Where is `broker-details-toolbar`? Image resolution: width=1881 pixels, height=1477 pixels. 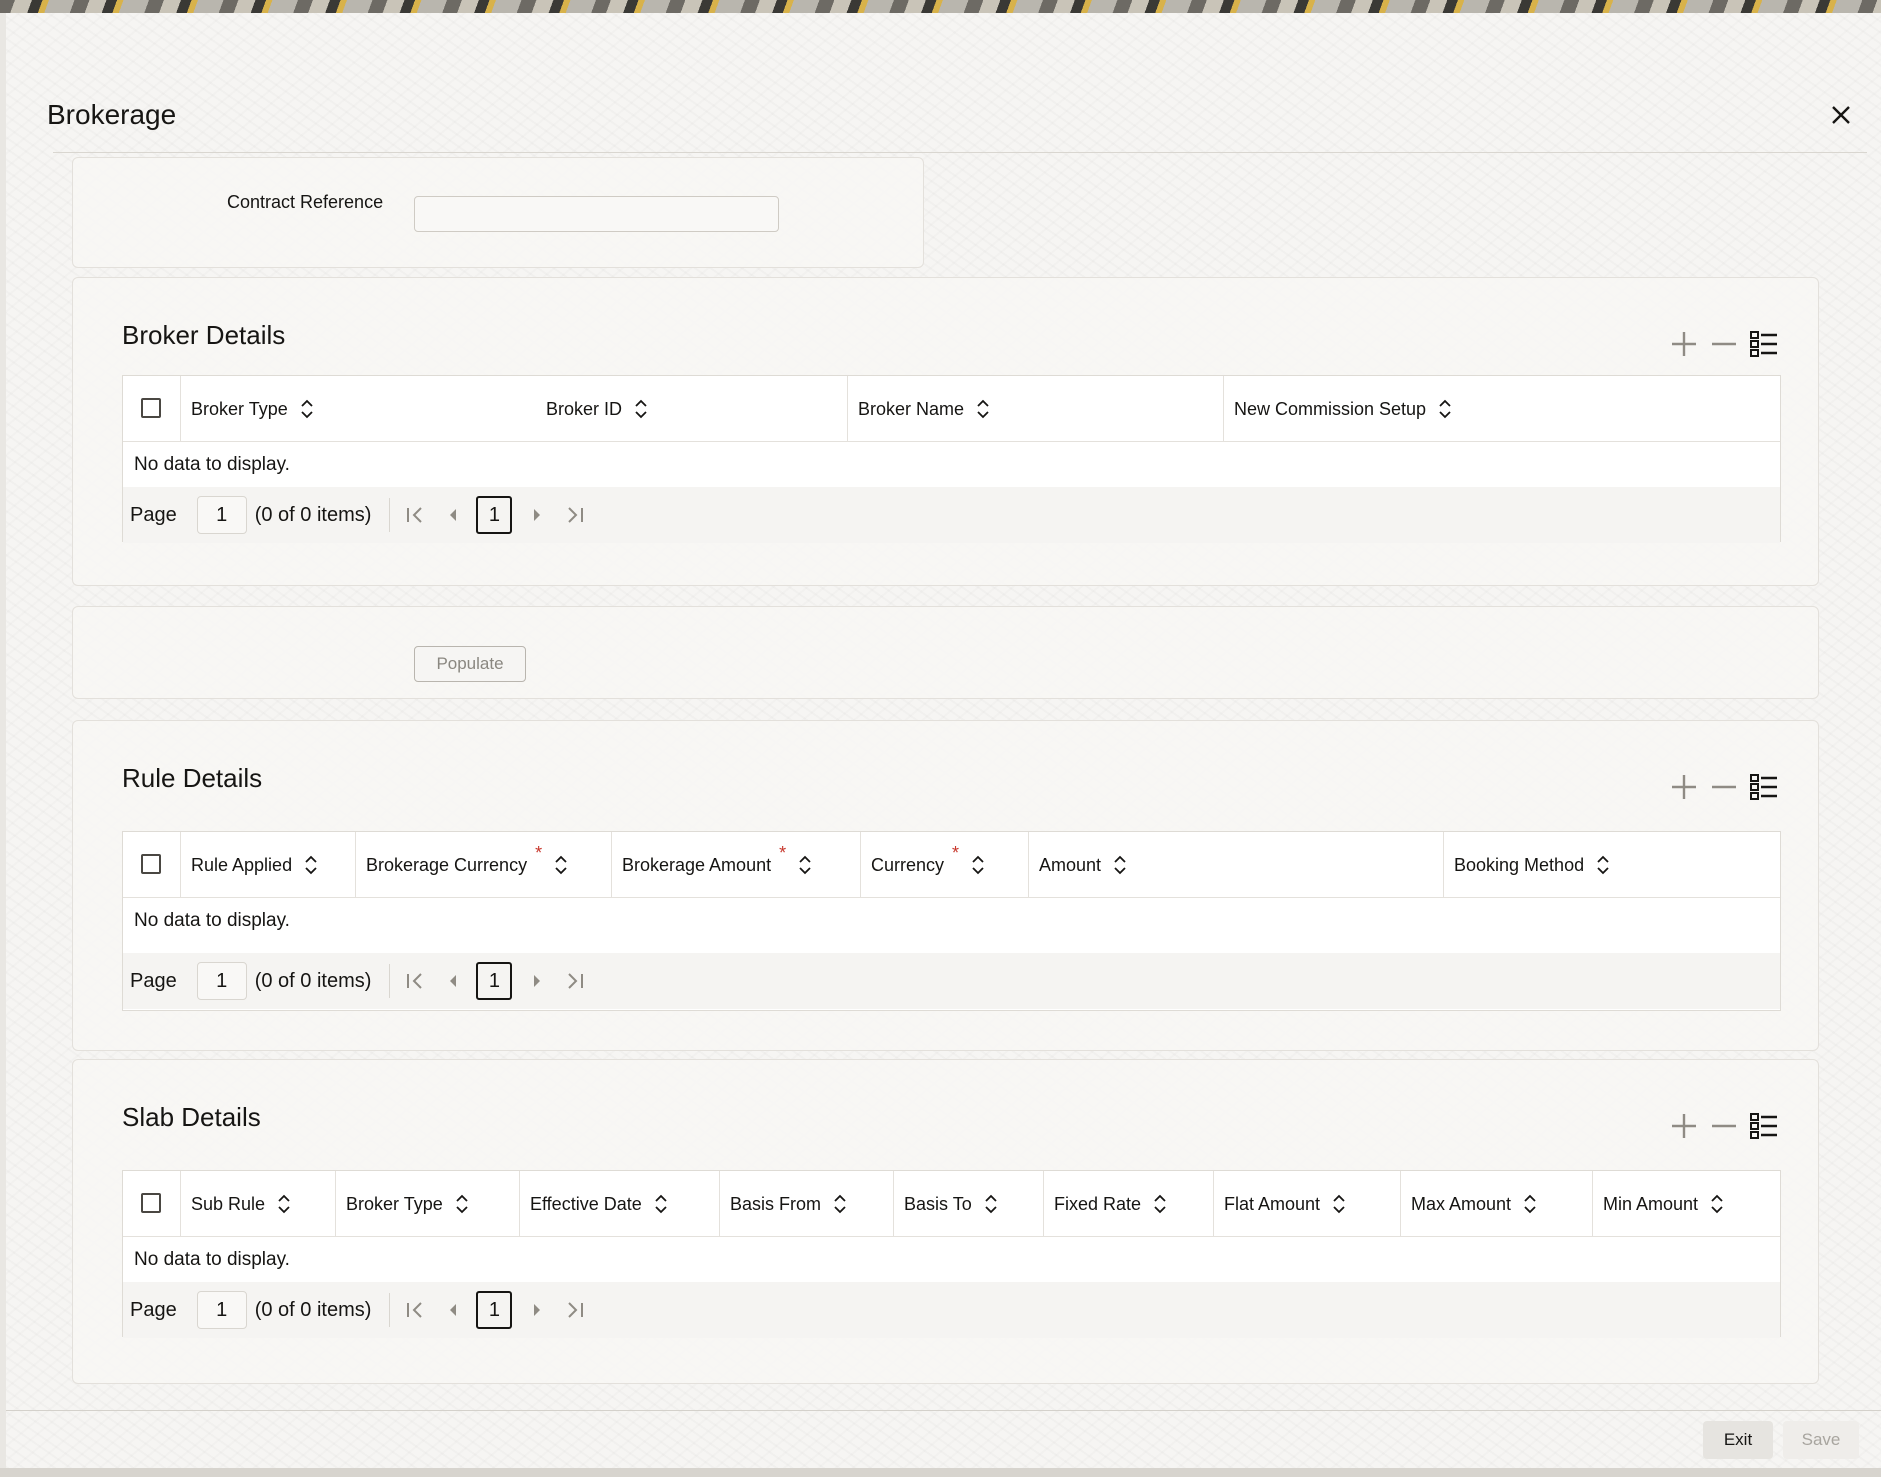
broker-details-toolbar is located at coordinates (1724, 344).